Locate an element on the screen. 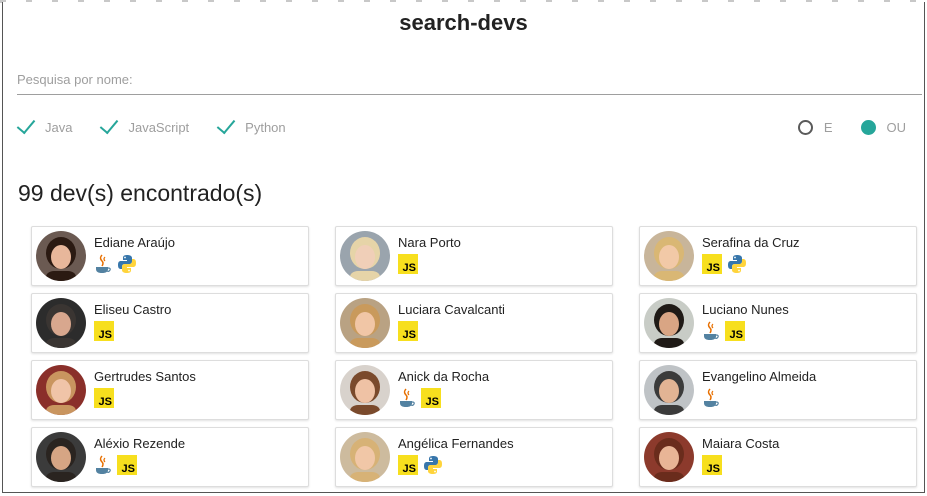 This screenshot has height=496, width=927. dev-name: Maiara Costa is located at coordinates (741, 443).